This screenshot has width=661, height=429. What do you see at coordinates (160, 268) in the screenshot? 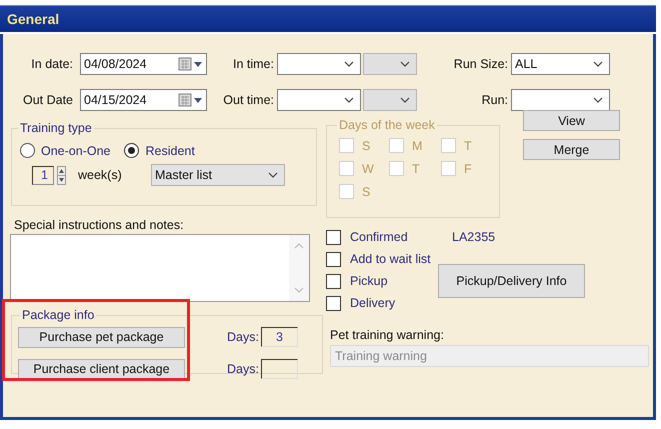
I see `notes-field` at bounding box center [160, 268].